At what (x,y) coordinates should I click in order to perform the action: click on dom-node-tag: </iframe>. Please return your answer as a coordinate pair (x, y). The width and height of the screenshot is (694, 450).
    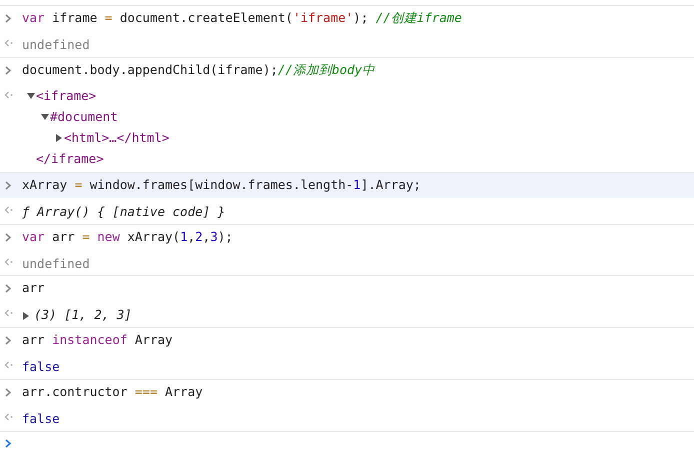
    Looking at the image, I should click on (70, 159).